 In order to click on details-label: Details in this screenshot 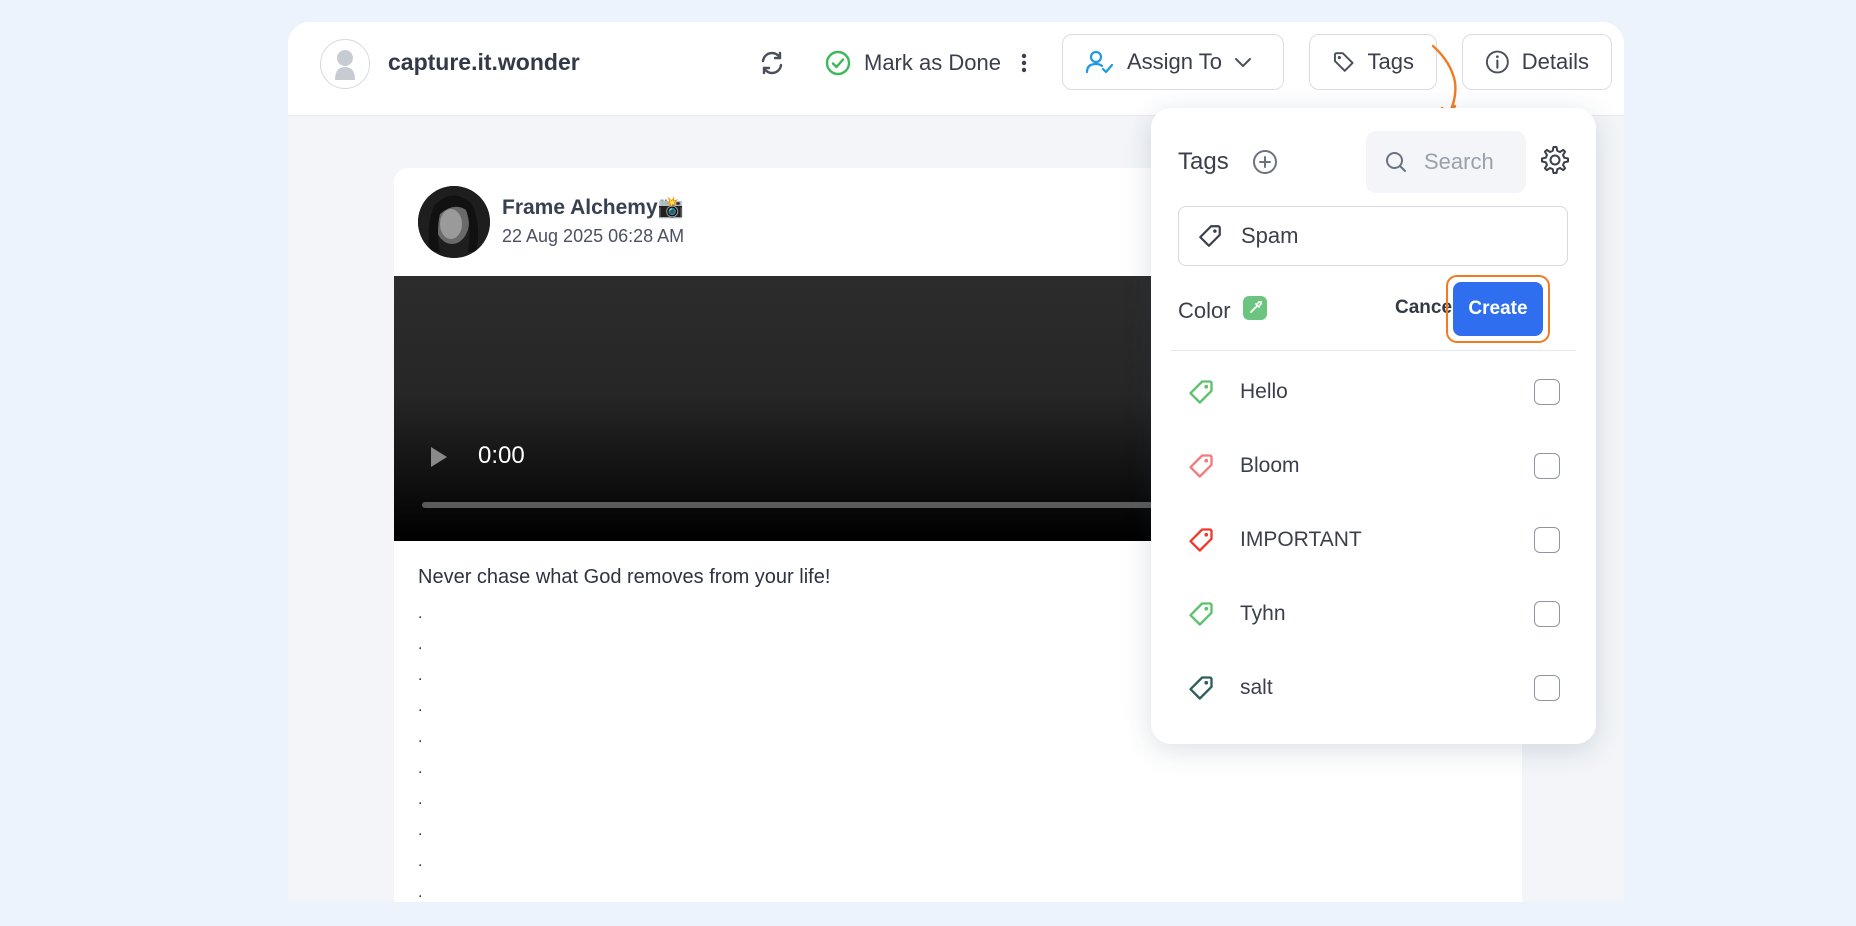, I will do `click(1555, 61)`.